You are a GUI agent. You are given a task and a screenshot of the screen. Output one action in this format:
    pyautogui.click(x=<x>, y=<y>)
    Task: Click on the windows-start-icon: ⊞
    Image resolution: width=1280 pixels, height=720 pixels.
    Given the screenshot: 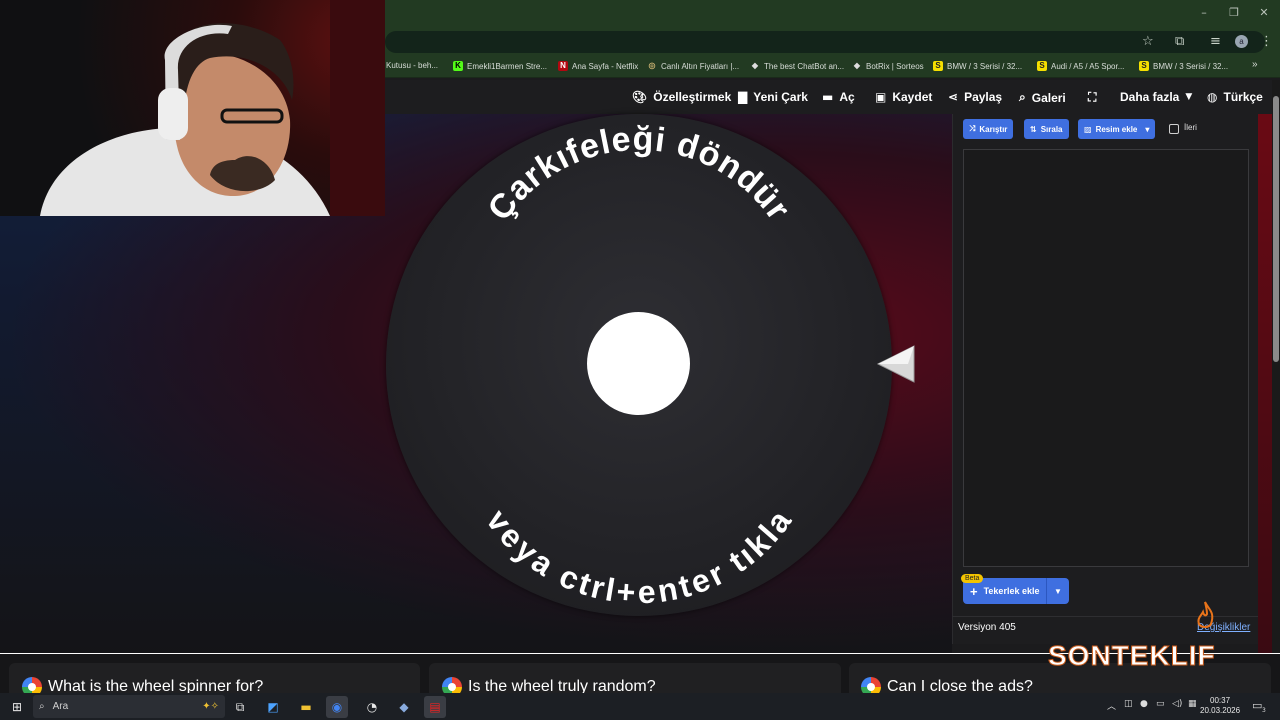 What is the action you would take?
    pyautogui.click(x=17, y=707)
    